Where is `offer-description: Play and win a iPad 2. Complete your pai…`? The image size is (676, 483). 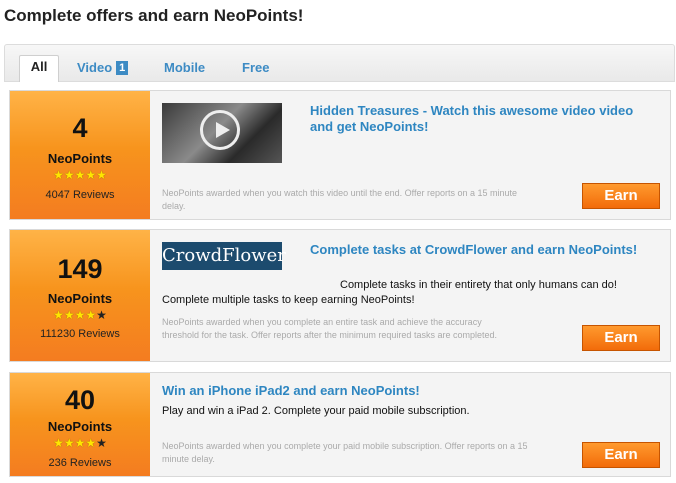 offer-description: Play and win a iPad 2. Complete your pai… is located at coordinates (316, 411).